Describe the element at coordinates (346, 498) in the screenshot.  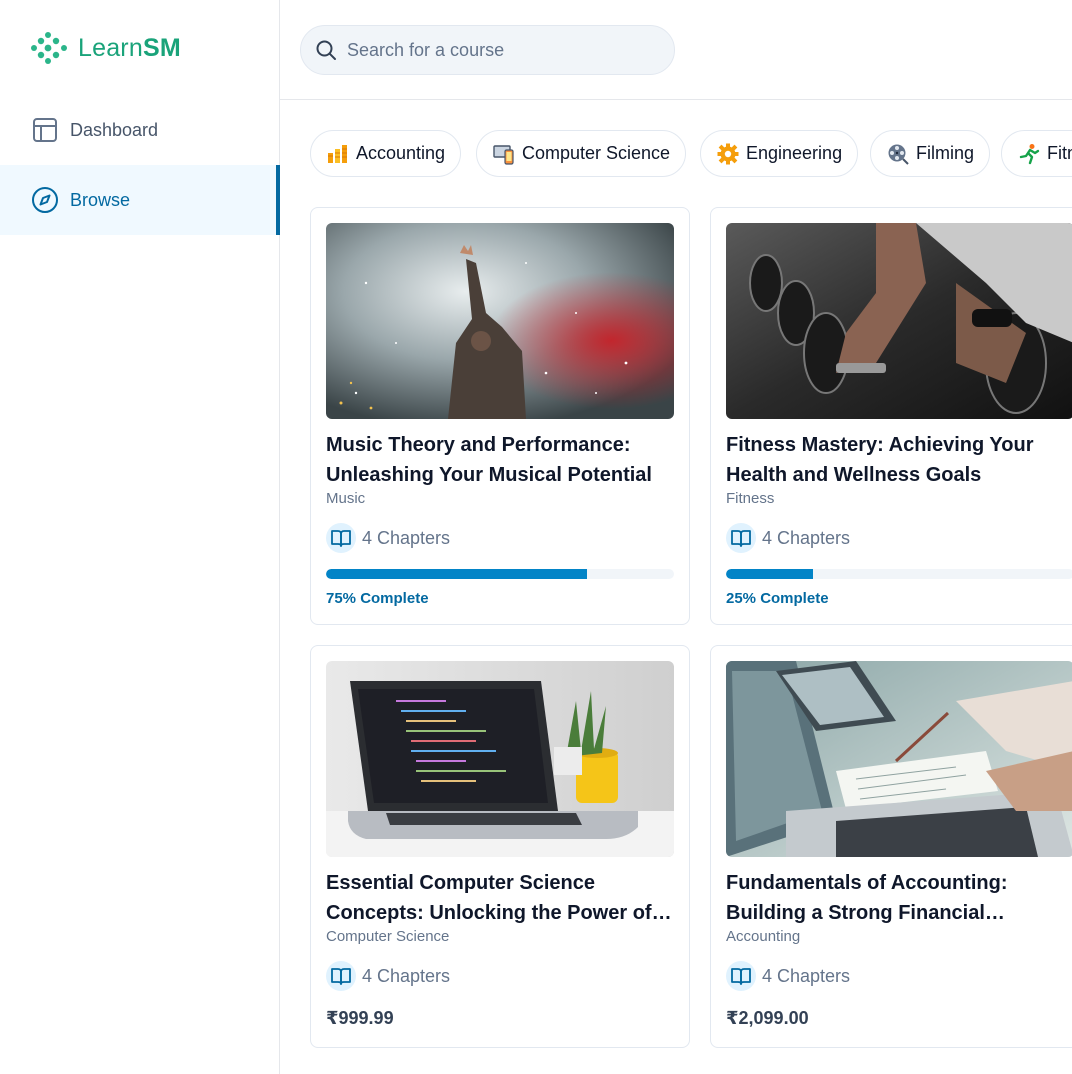
I see `course-category: Music` at that location.